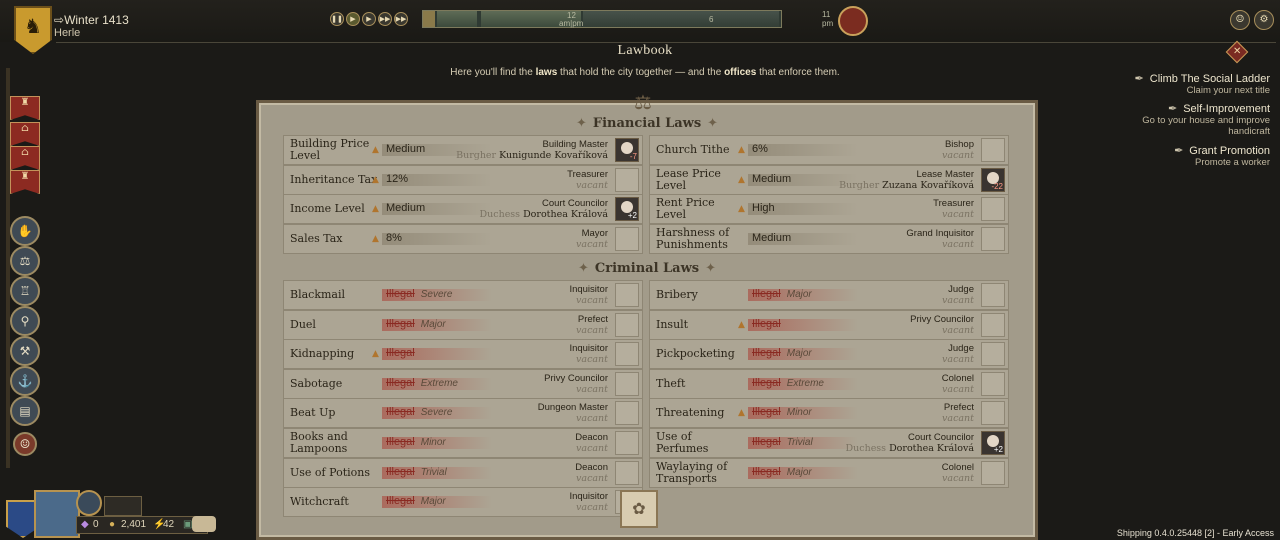  What do you see at coordinates (945, 174) in the screenshot?
I see `office-title: Lease Master` at bounding box center [945, 174].